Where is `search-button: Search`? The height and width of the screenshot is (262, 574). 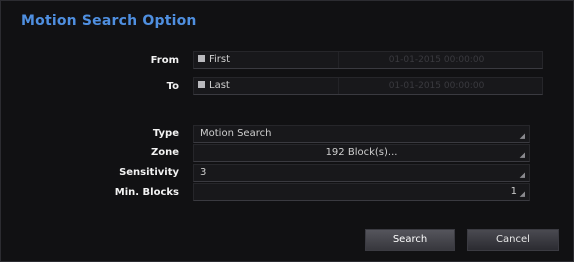
search-button: Search is located at coordinates (410, 240).